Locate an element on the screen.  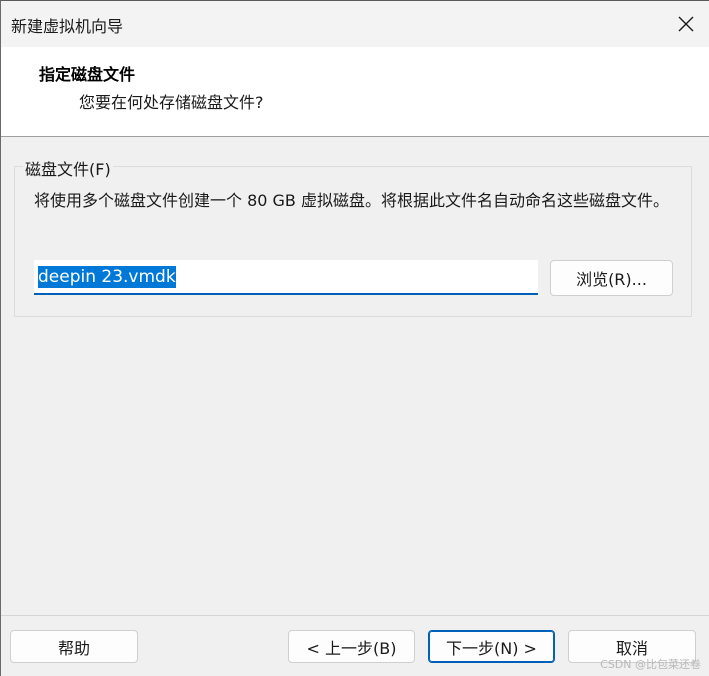
disk-file-group-legend: 磁盘文件(F) is located at coordinates (68, 168).